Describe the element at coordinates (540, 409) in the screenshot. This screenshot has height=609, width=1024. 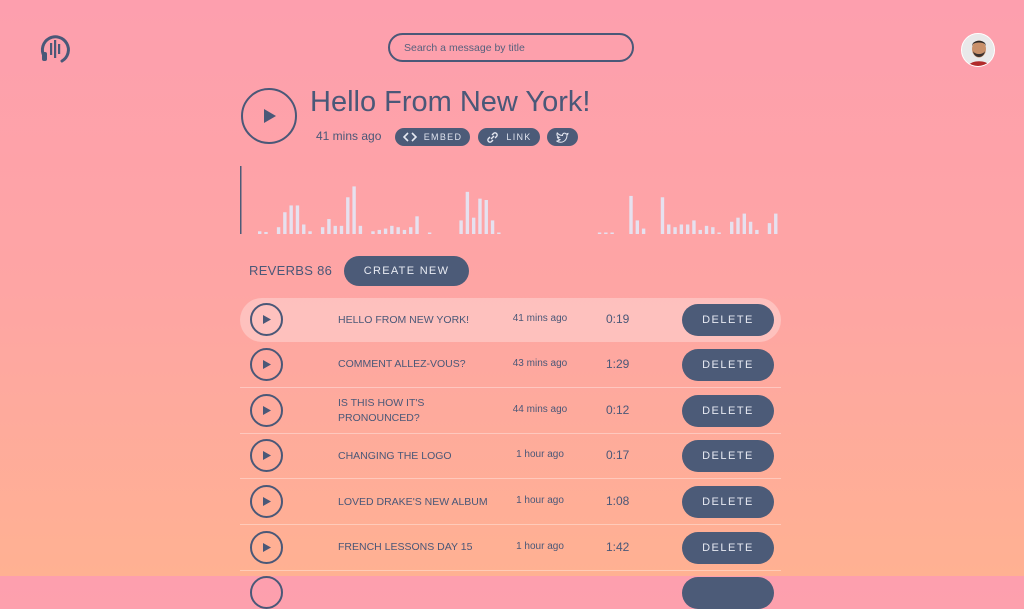
I see `row-time: 44 mins ago` at that location.